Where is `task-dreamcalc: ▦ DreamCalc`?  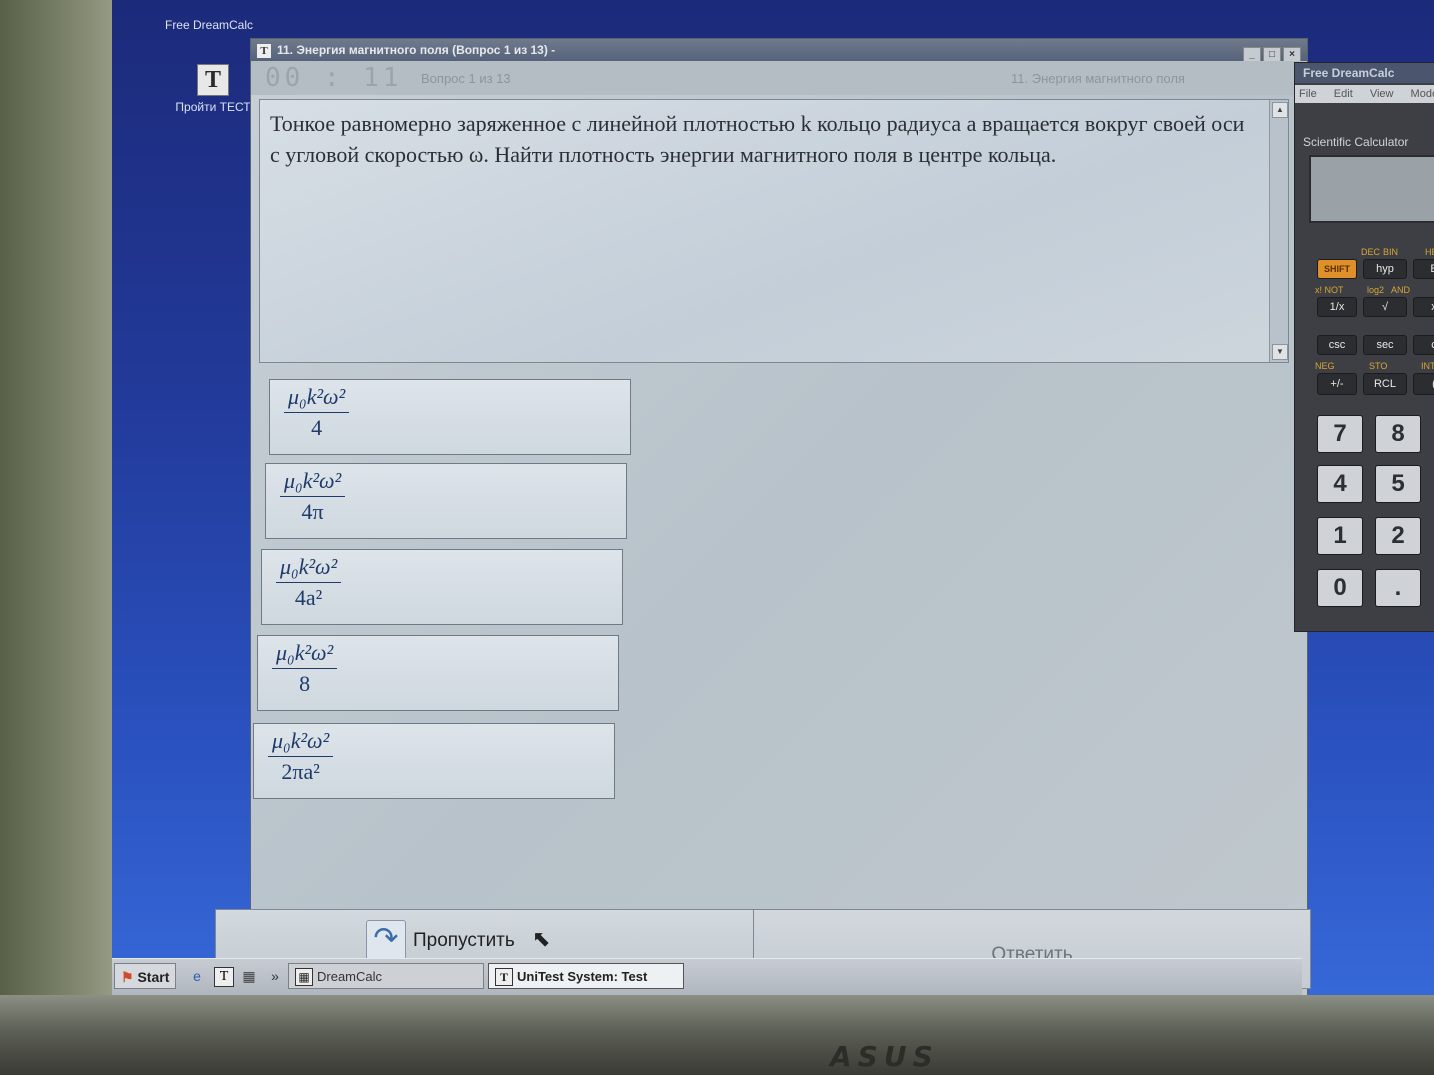 task-dreamcalc: ▦ DreamCalc is located at coordinates (386, 976).